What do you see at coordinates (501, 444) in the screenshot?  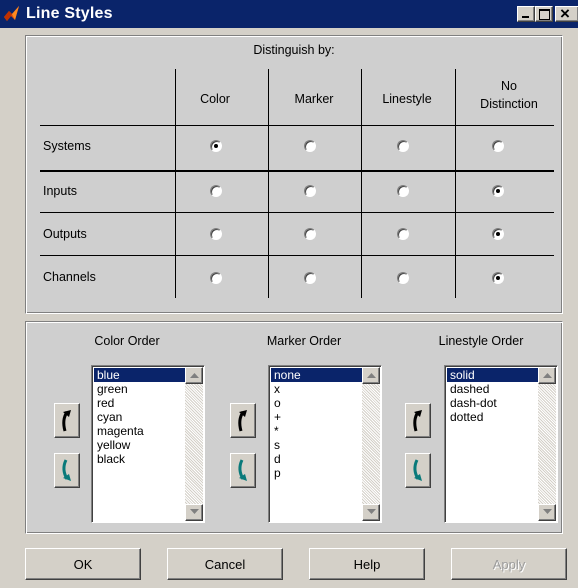 I see `linestyle-order-list: solid dashed dash-dot dotted` at bounding box center [501, 444].